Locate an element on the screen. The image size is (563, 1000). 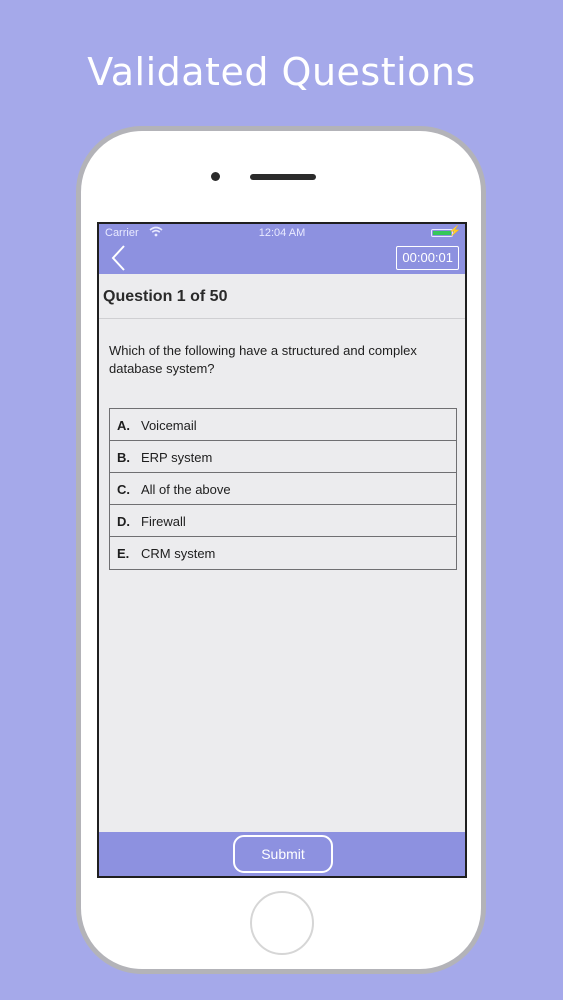
submit-button: Submit is located at coordinates (283, 854).